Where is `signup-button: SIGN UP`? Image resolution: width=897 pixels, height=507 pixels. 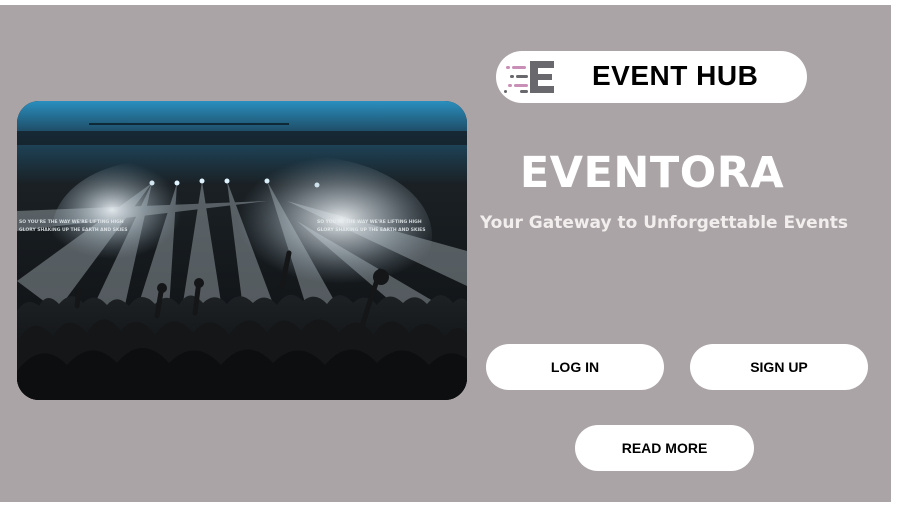 signup-button: SIGN UP is located at coordinates (779, 367).